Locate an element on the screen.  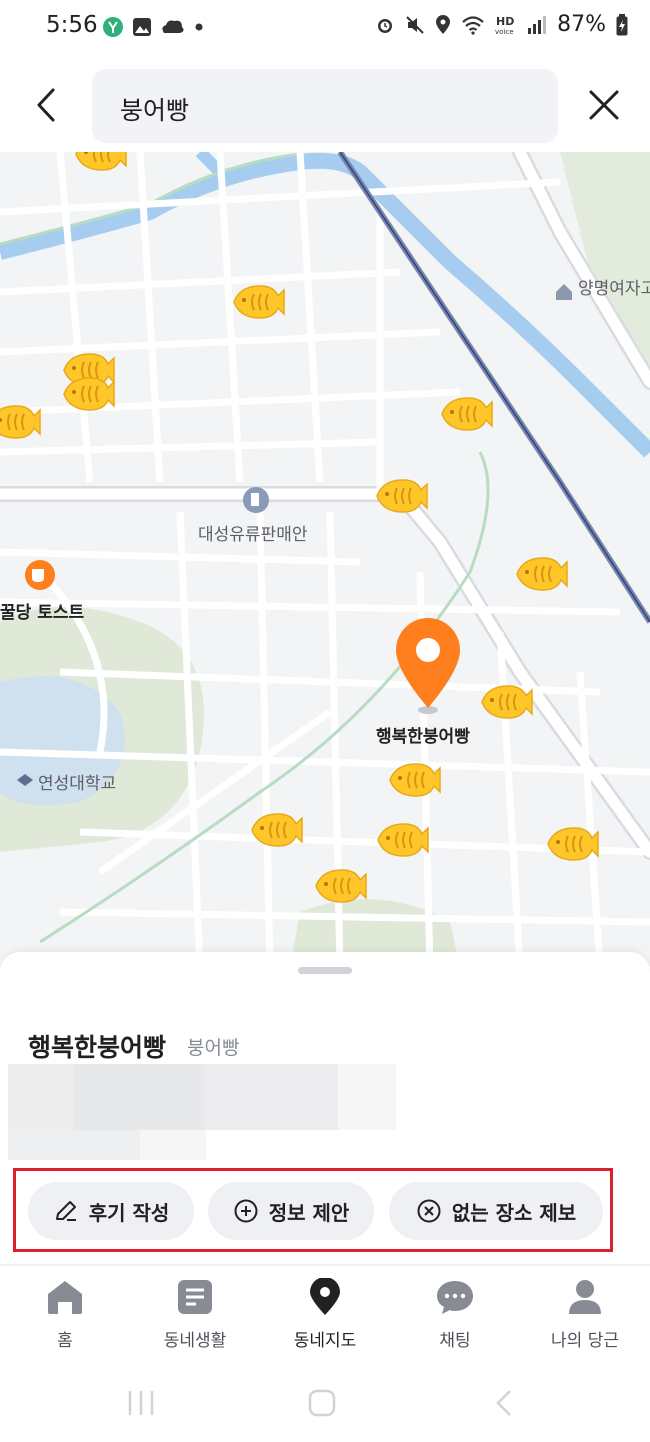
place-title: 행복한붕어빵 is located at coordinates (97, 1047).